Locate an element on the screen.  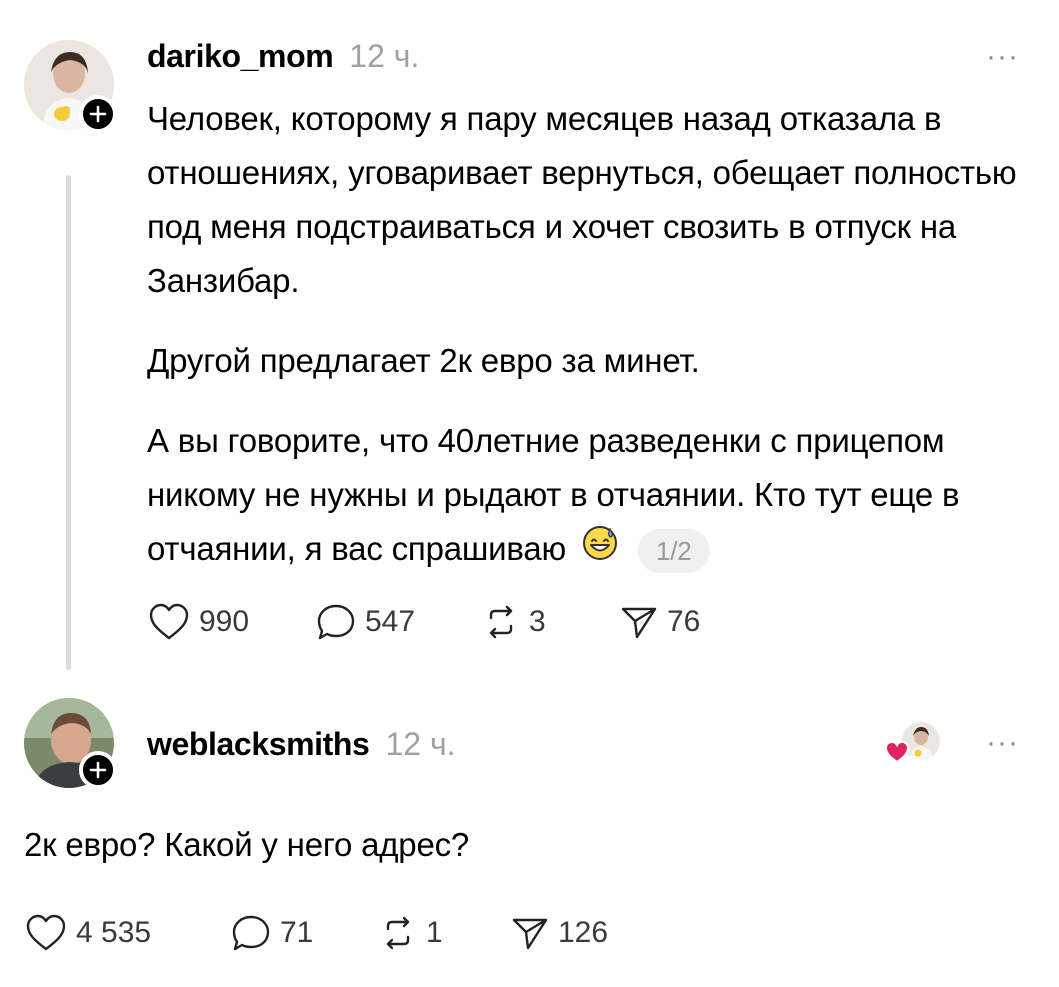
share-button: 126 is located at coordinates (559, 933).